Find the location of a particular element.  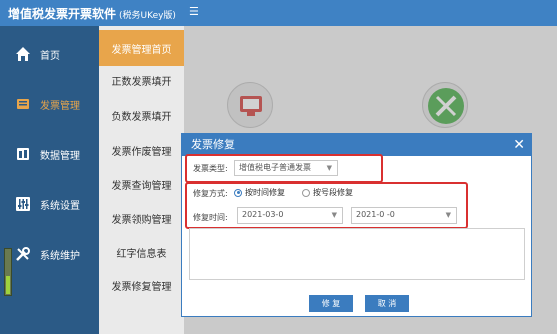

sidebar-item-settings: 系统设置 is located at coordinates (49, 204).